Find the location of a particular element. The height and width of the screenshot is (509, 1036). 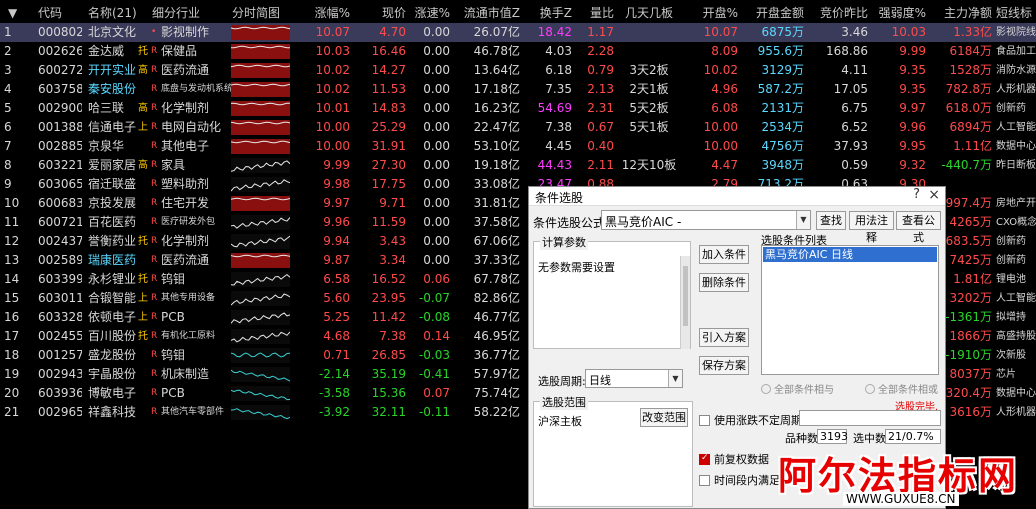

industry-name: 电网自动化 is located at coordinates (191, 127).